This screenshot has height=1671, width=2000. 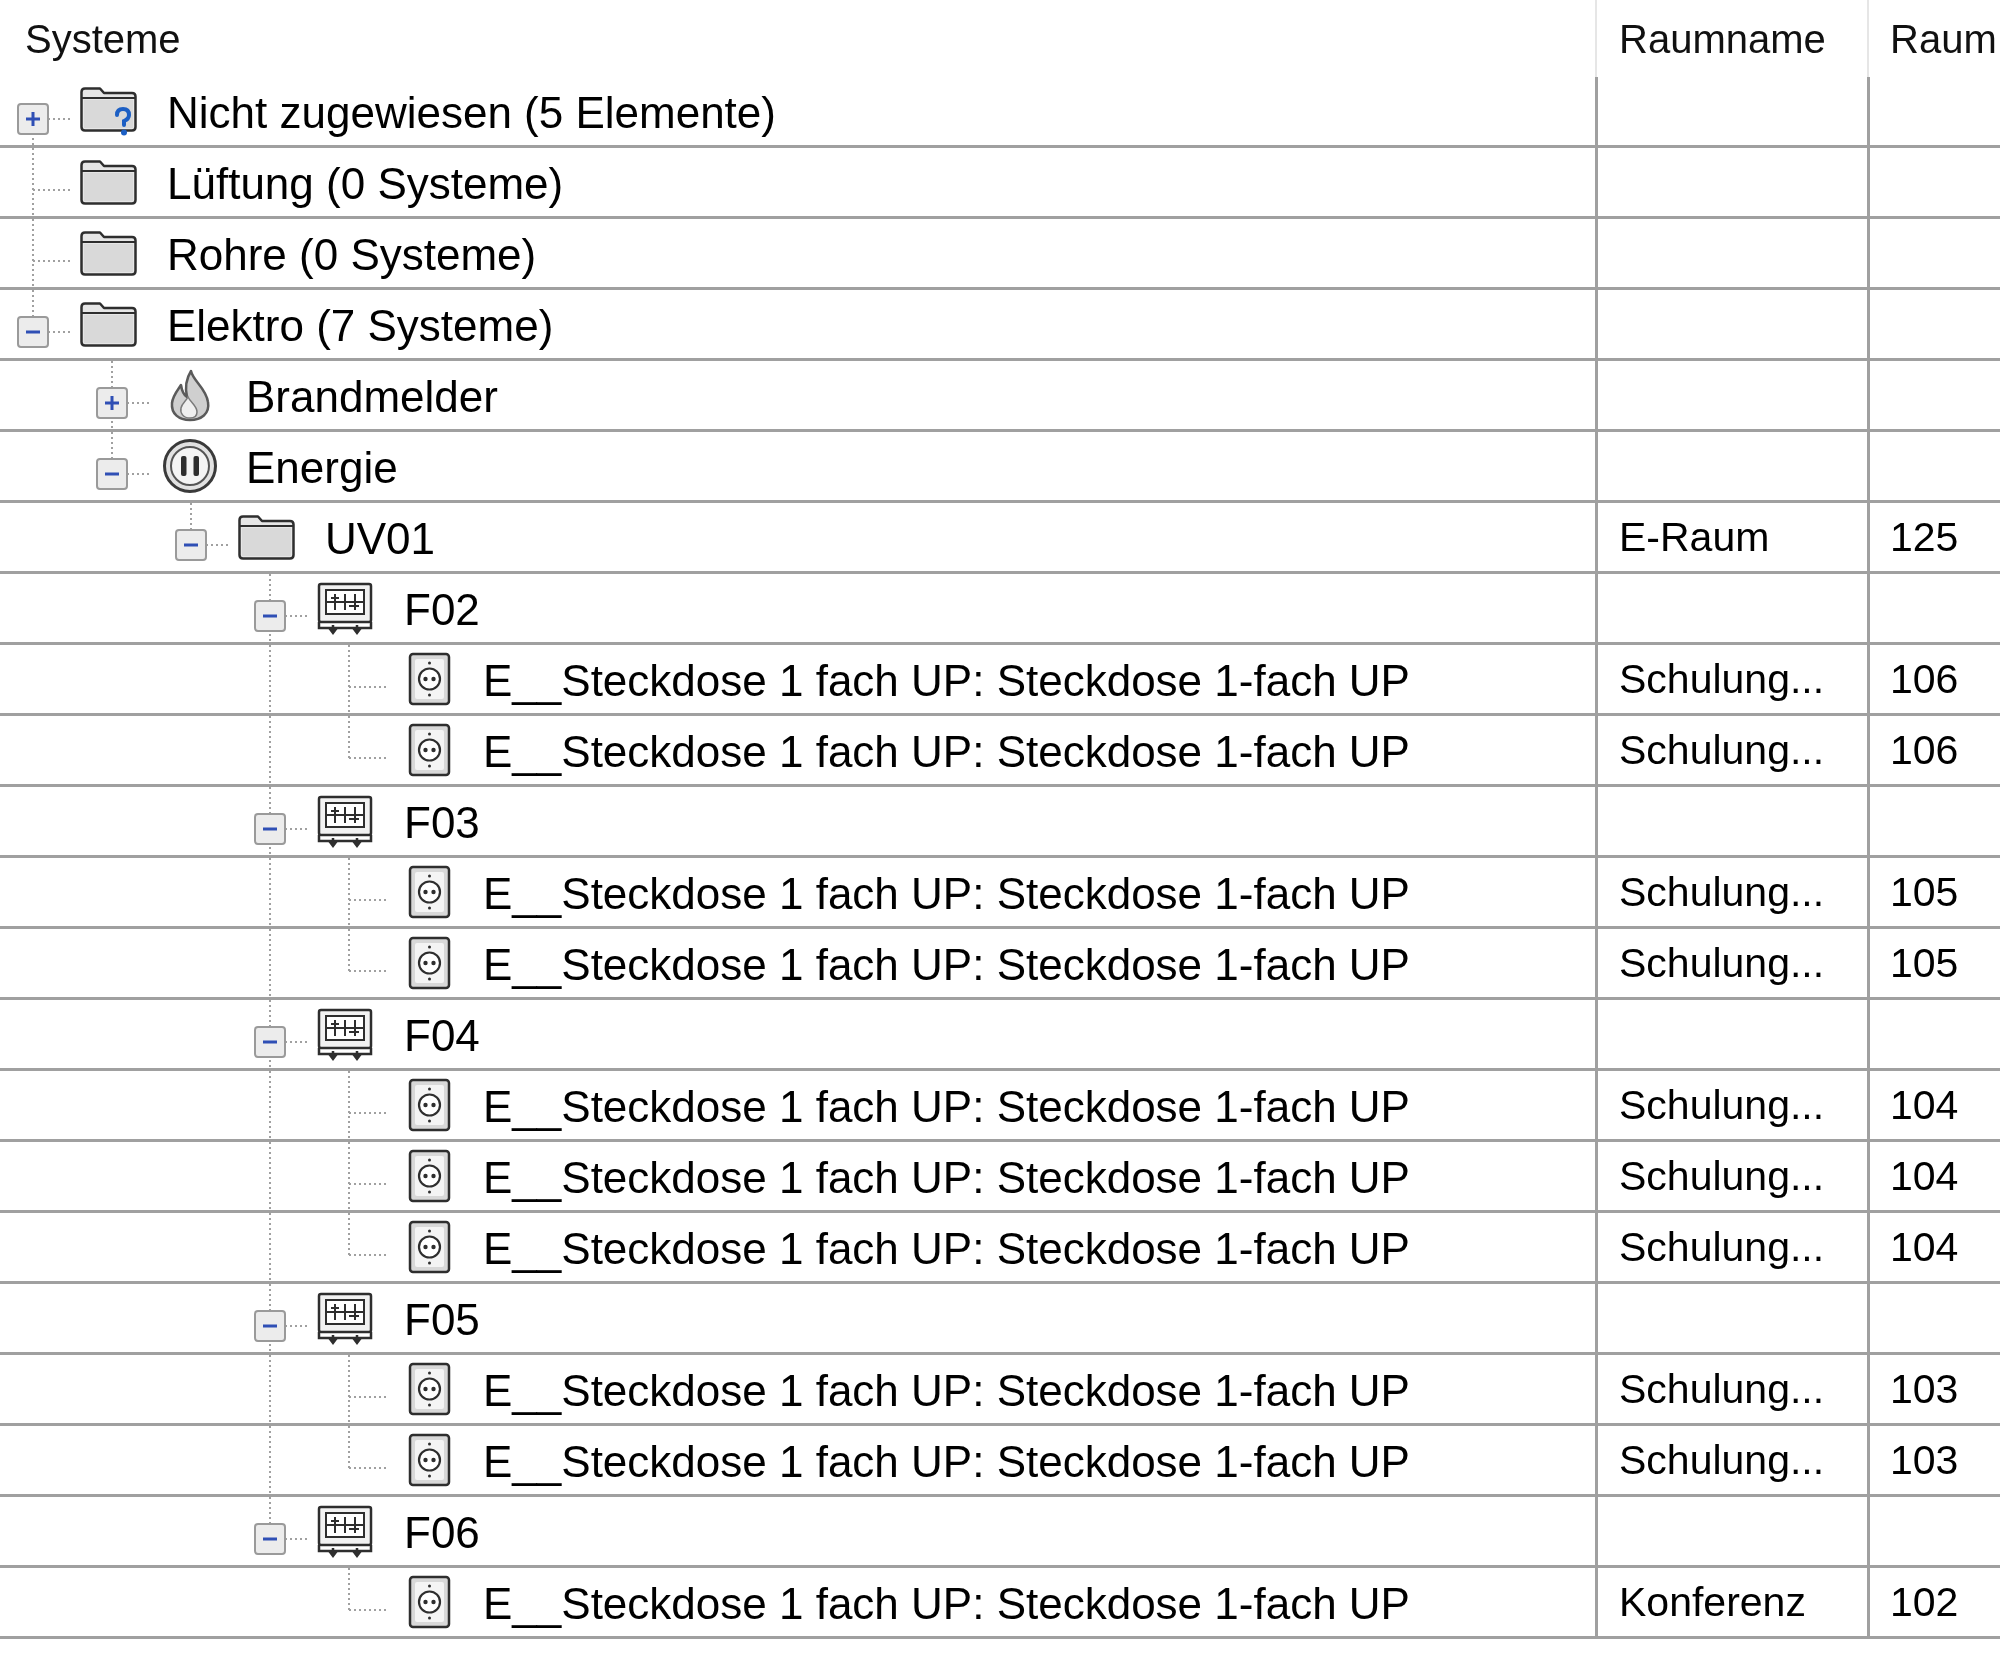 What do you see at coordinates (103, 38) in the screenshot?
I see `column-header: Systeme` at bounding box center [103, 38].